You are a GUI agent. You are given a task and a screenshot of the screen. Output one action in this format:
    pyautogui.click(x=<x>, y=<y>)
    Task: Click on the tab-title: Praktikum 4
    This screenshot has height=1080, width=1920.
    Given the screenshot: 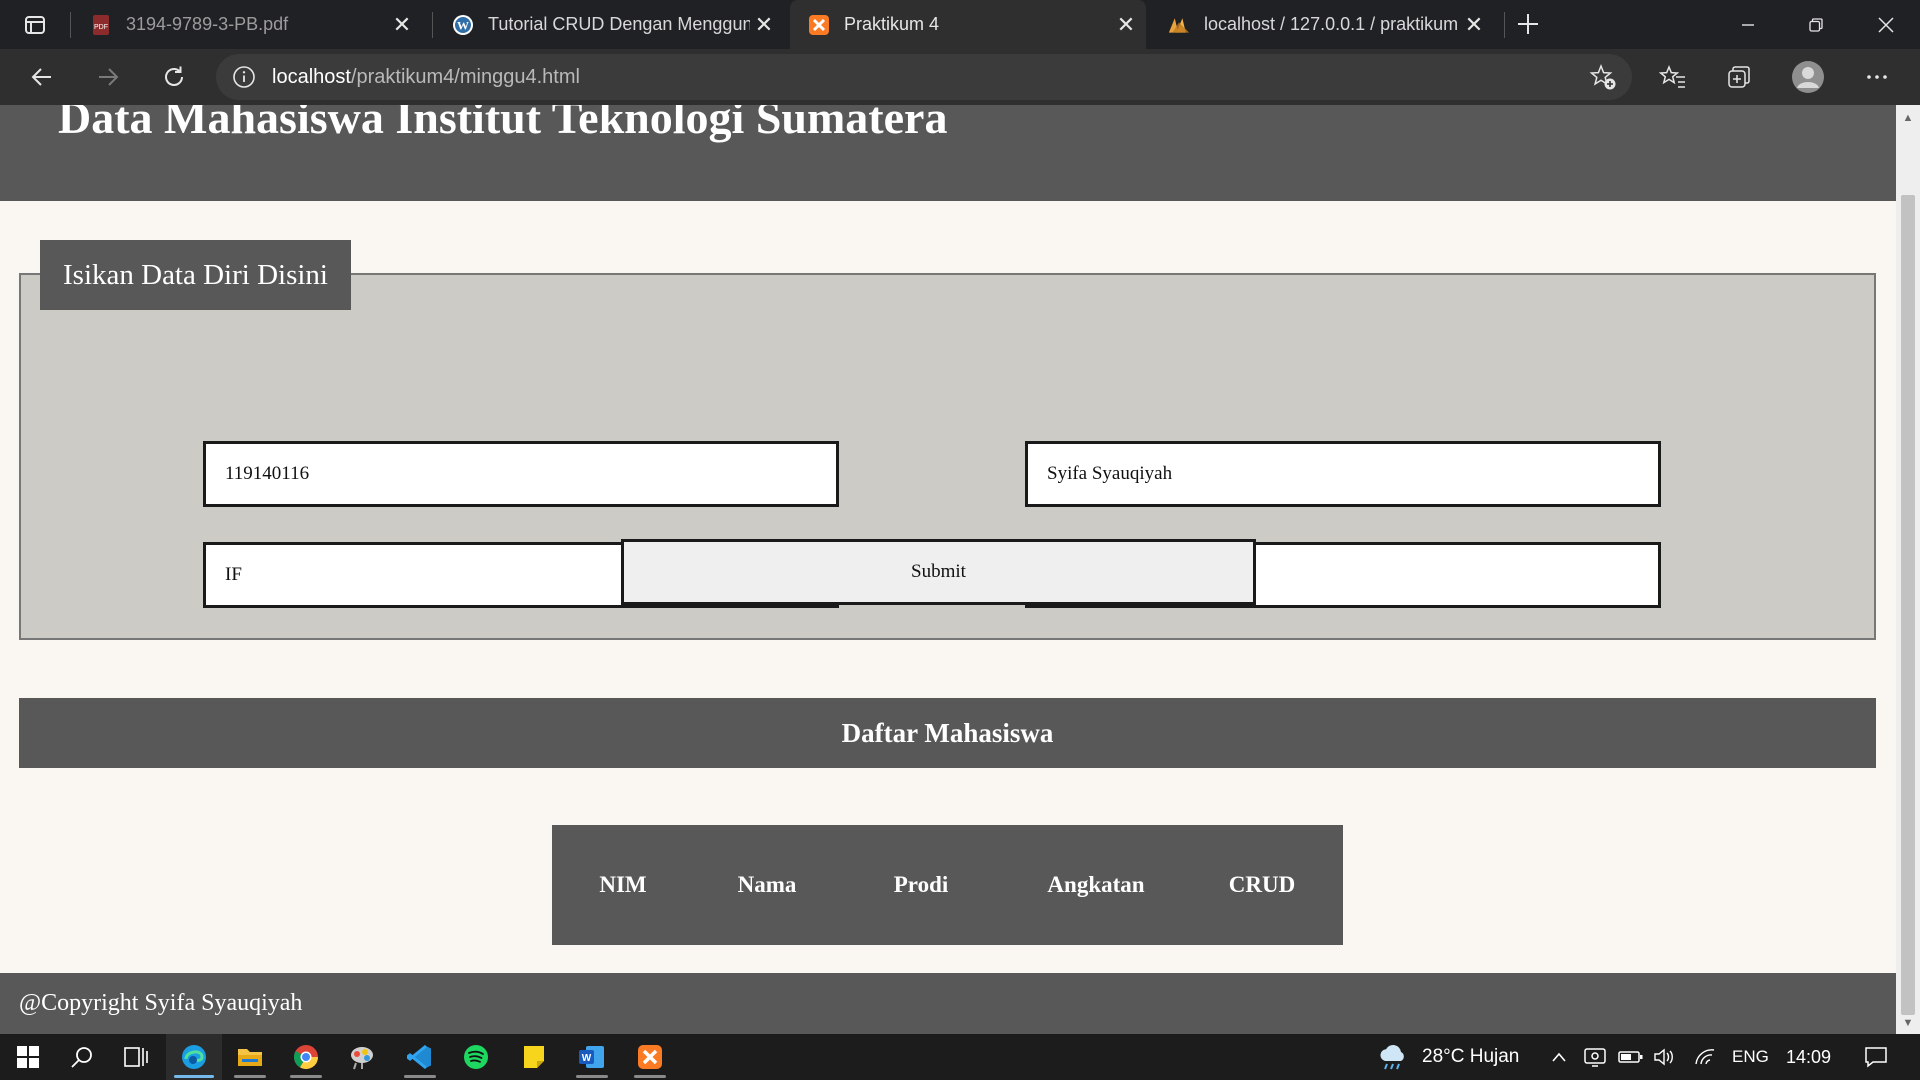 What is the action you would take?
    pyautogui.click(x=892, y=24)
    